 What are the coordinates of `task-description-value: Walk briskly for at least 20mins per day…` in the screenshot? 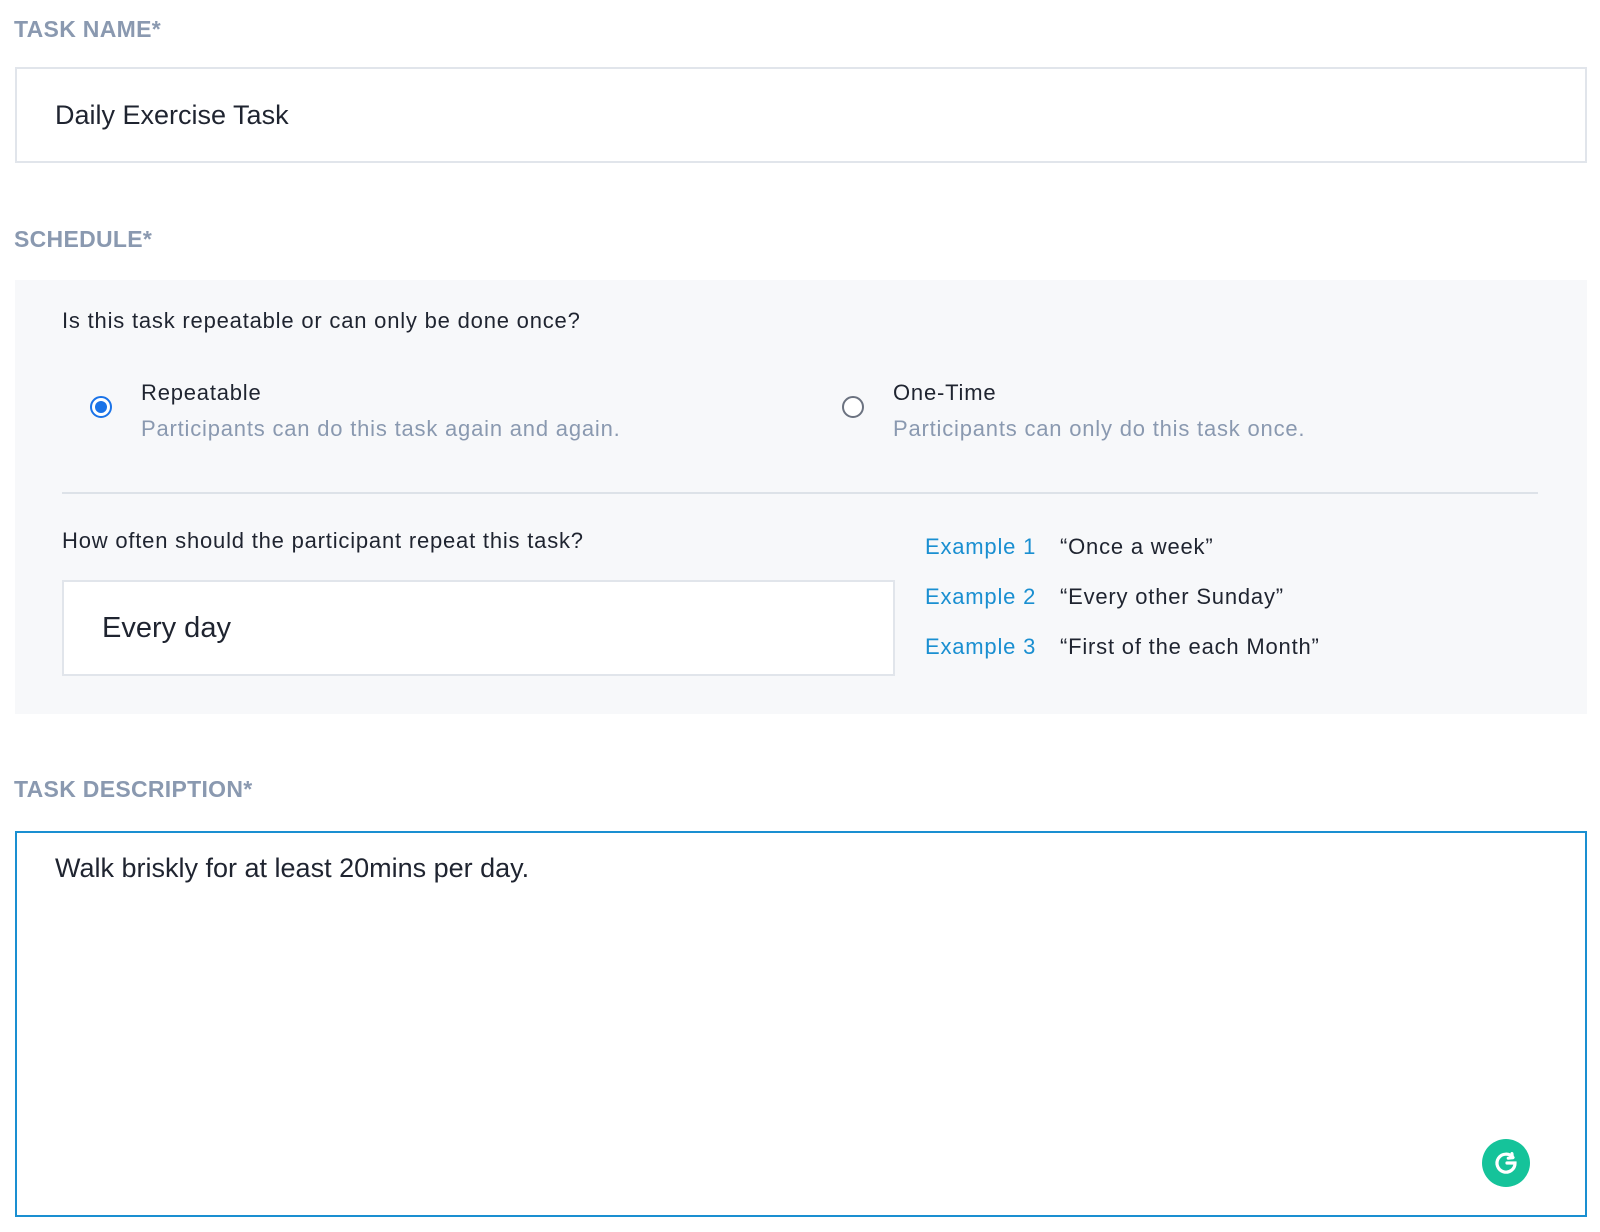 It's located at (292, 868).